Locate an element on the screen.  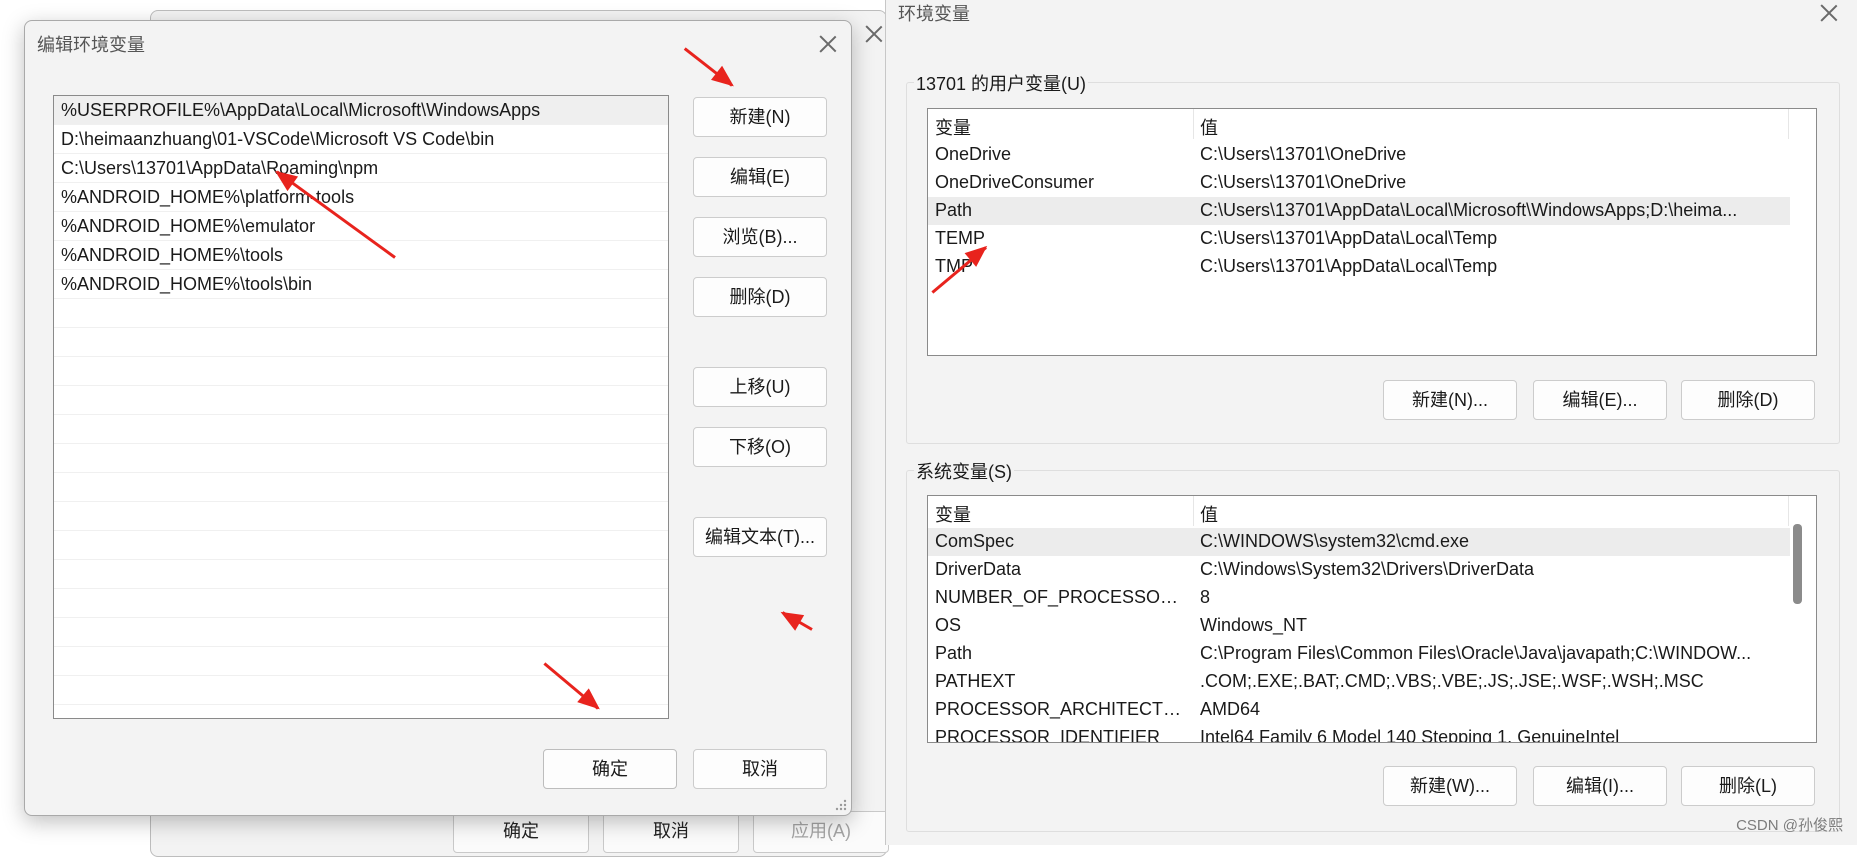
list-item: %ANDROID_HOME%\tools\bin is located at coordinates (361, 284).